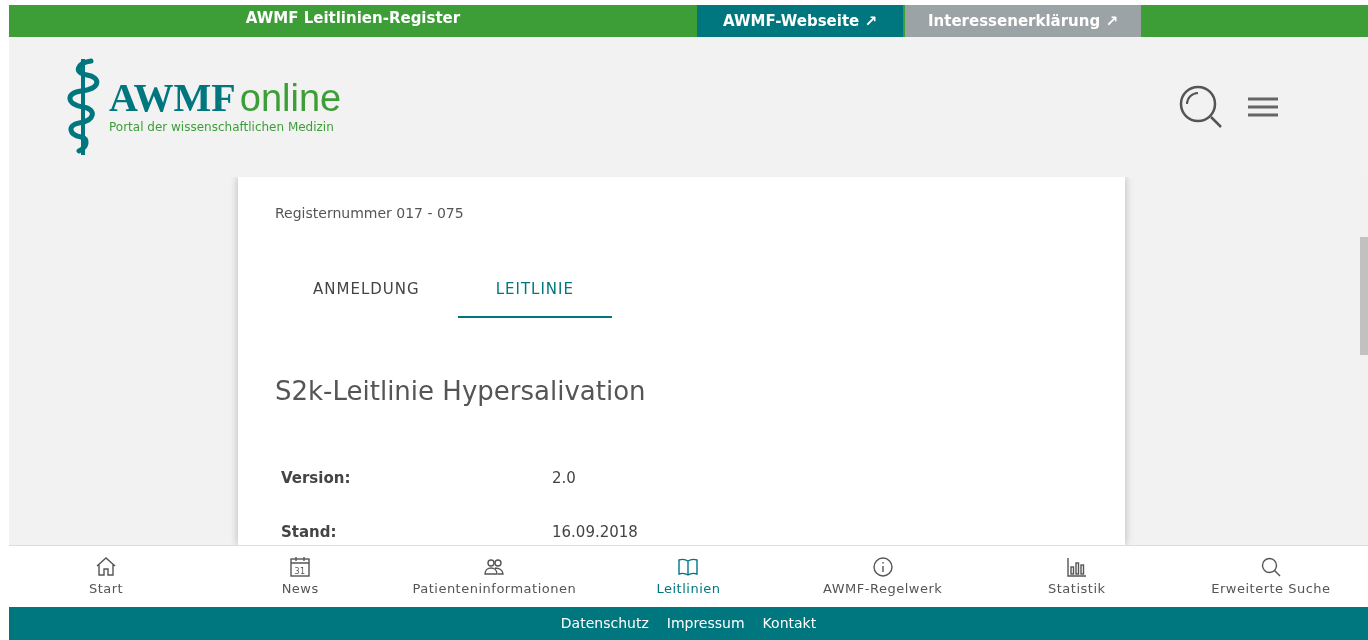 The image size is (1368, 640). I want to click on register-number: Registernummer 017 - 075, so click(370, 213).